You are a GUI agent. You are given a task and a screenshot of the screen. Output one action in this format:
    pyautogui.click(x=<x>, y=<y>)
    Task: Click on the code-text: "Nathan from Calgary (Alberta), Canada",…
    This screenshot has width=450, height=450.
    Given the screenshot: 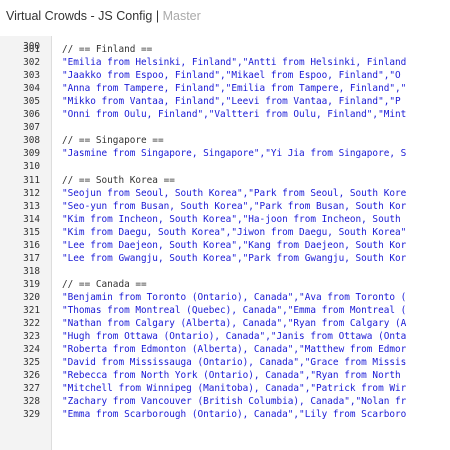 What is the action you would take?
    pyautogui.click(x=234, y=324)
    